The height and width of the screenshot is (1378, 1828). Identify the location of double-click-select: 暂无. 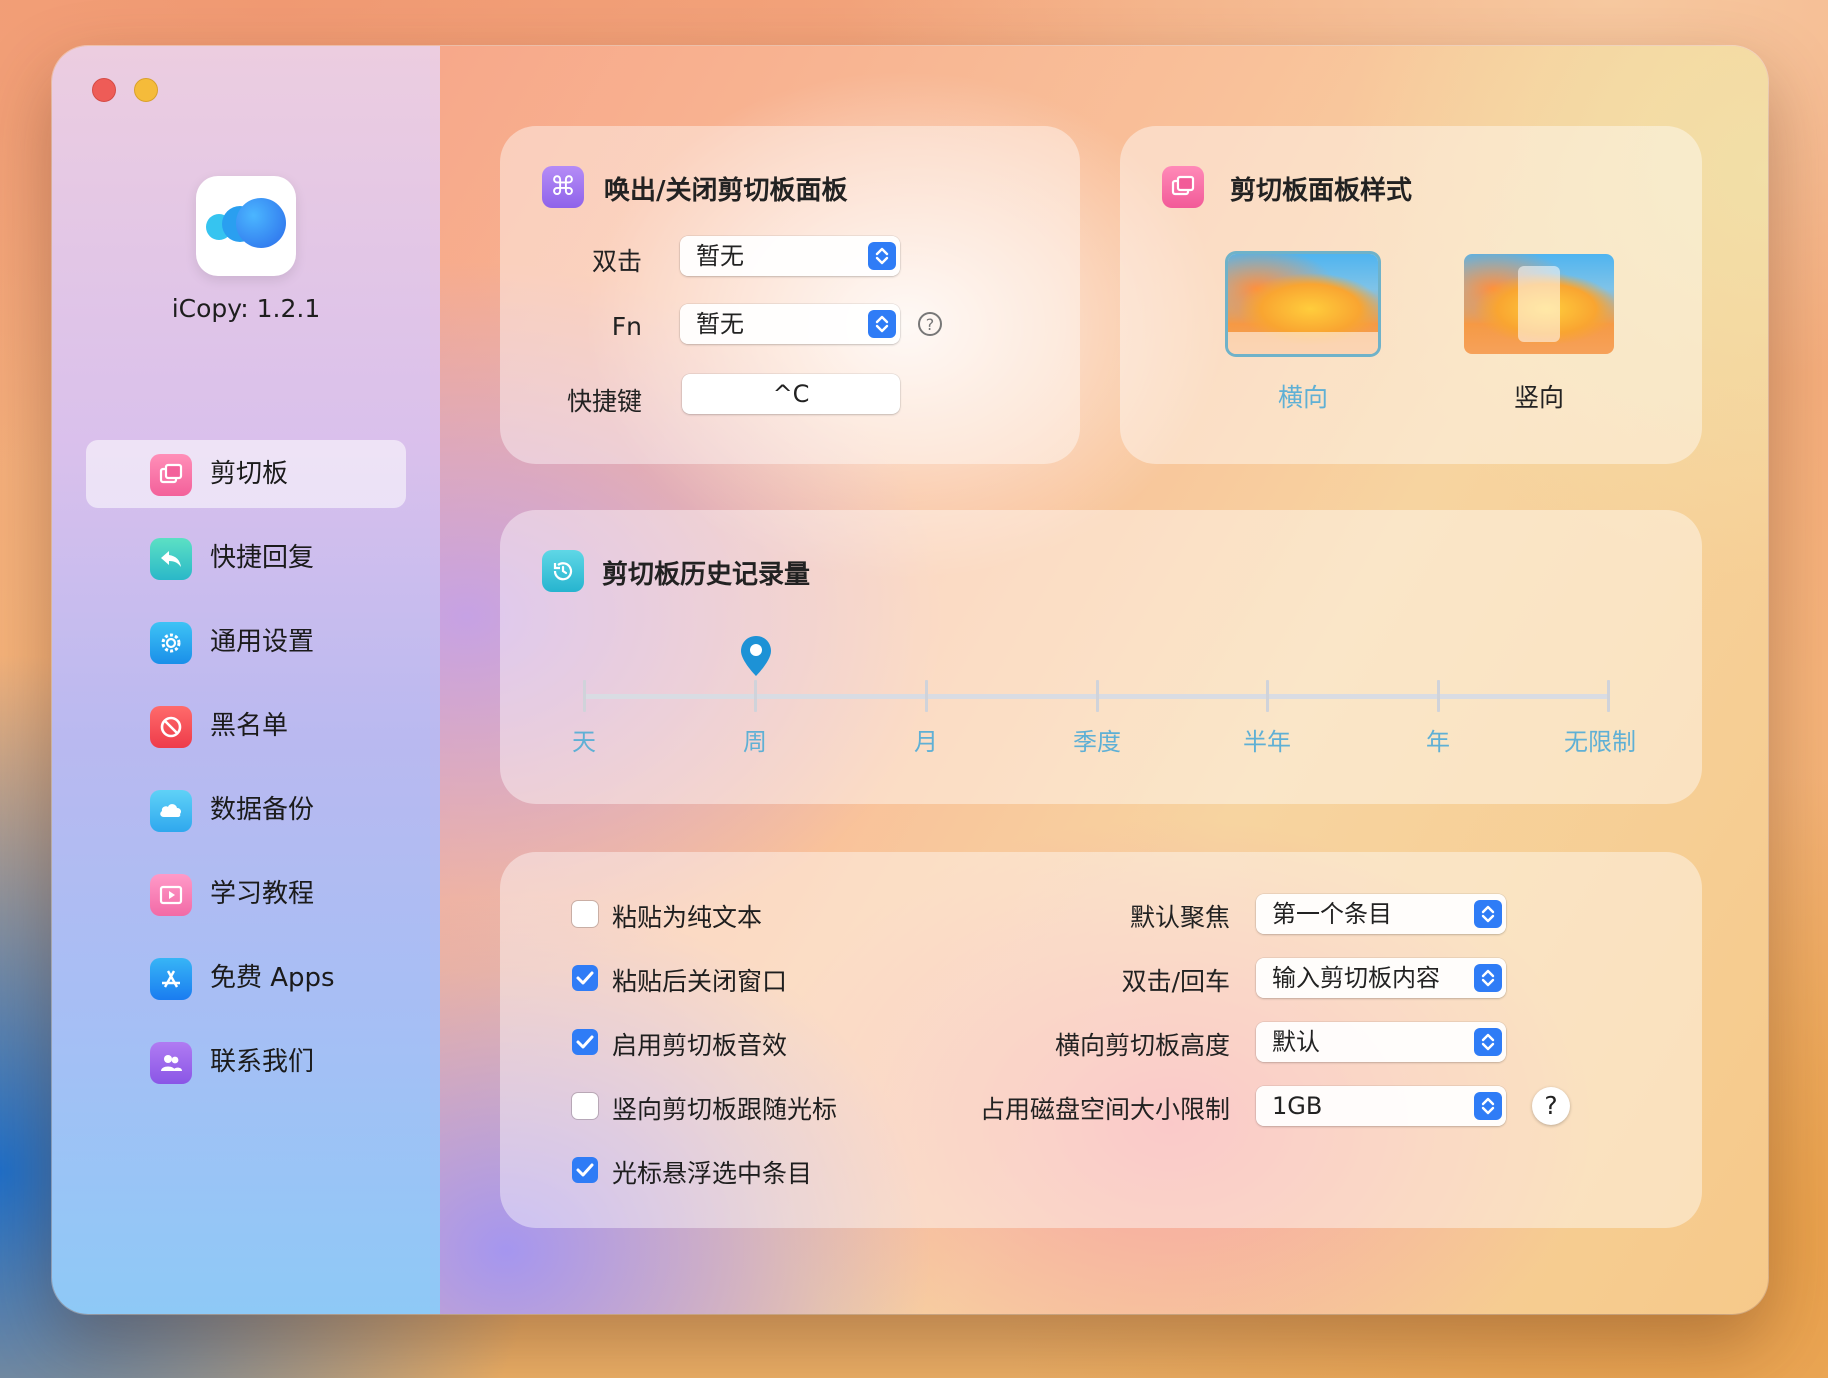
(790, 256).